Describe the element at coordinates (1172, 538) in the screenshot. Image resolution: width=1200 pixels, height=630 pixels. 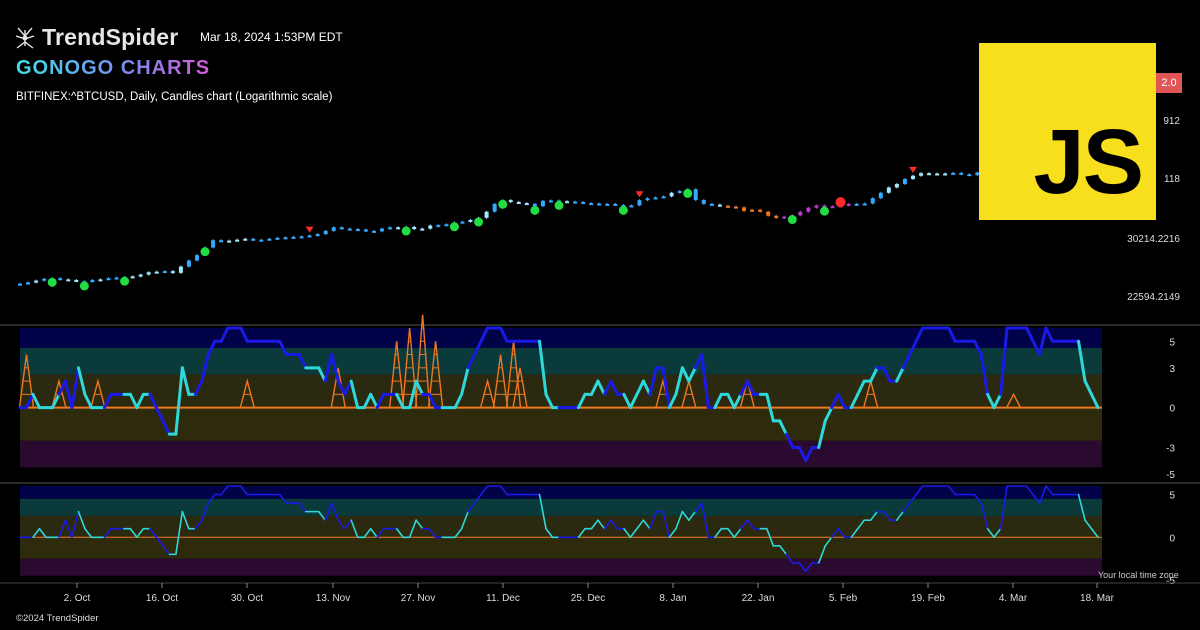
I see `oscillator-tick-label: 0` at that location.